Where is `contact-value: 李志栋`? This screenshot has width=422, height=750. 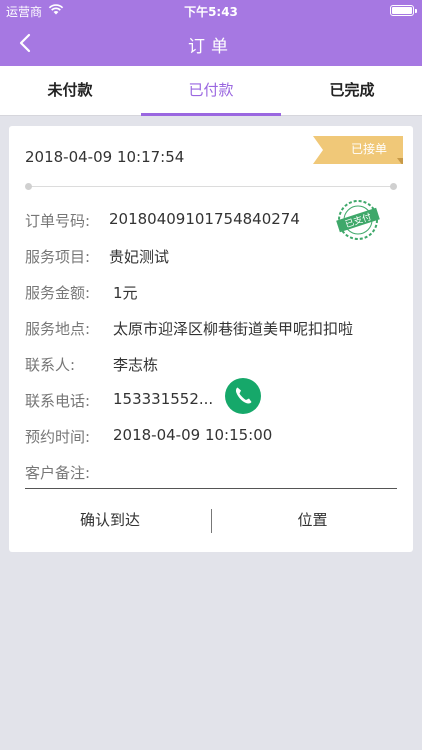 contact-value: 李志栋 is located at coordinates (136, 365).